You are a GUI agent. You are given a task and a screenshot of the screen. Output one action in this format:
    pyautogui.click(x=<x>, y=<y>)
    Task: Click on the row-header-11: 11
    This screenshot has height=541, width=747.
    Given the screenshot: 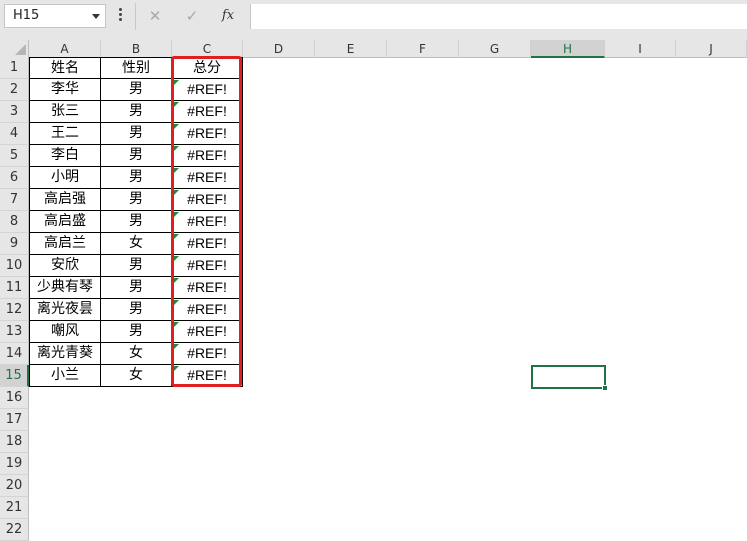 What is the action you would take?
    pyautogui.click(x=14, y=288)
    